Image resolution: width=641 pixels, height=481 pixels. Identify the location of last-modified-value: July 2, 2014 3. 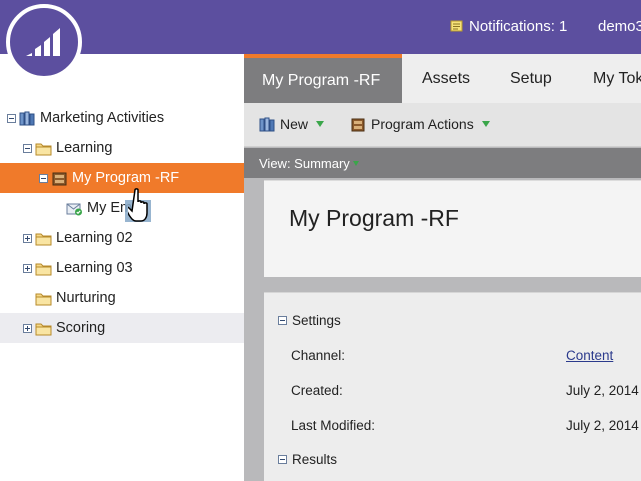
(603, 425).